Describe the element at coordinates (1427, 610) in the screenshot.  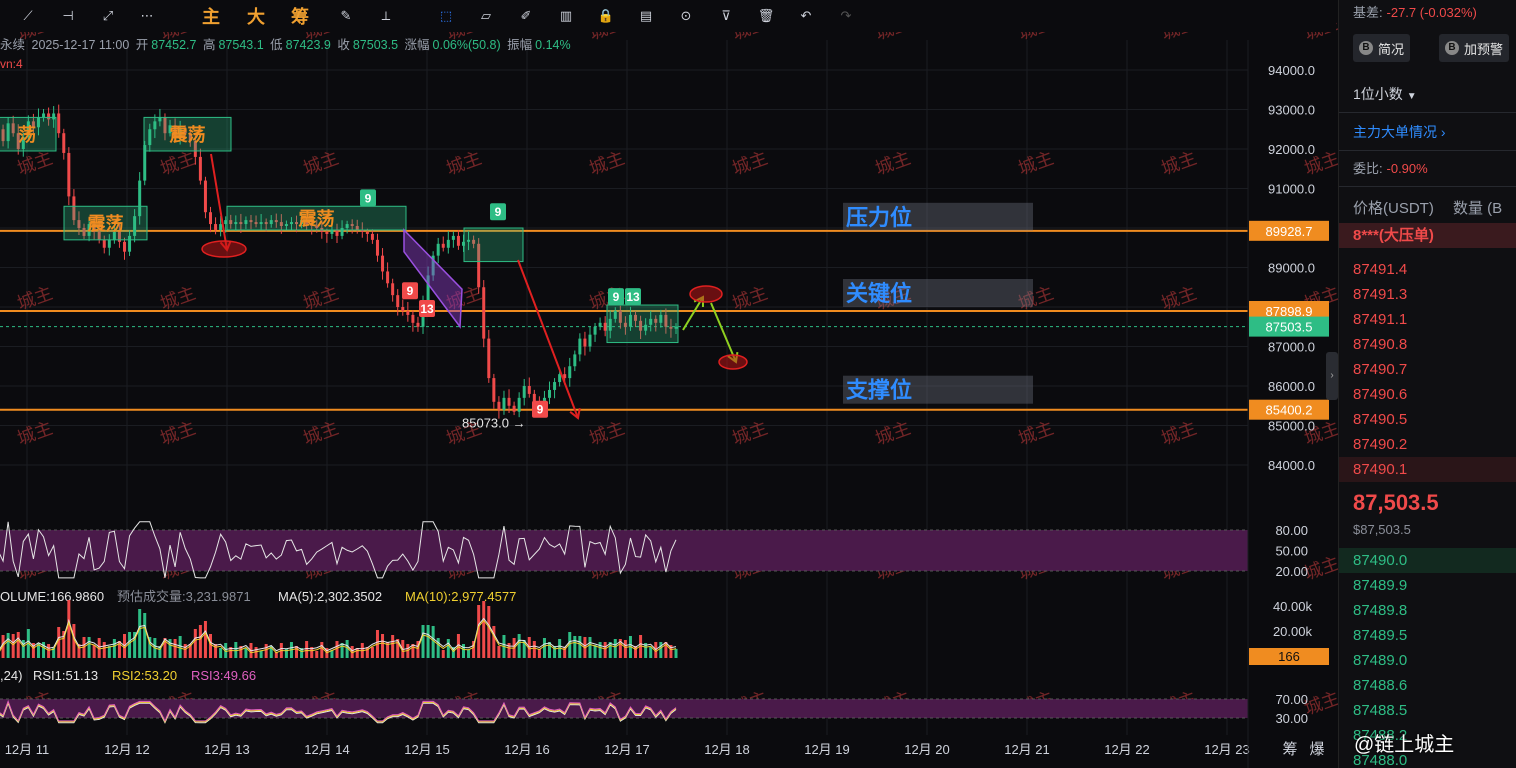
I see `bid-row: 87489.8` at that location.